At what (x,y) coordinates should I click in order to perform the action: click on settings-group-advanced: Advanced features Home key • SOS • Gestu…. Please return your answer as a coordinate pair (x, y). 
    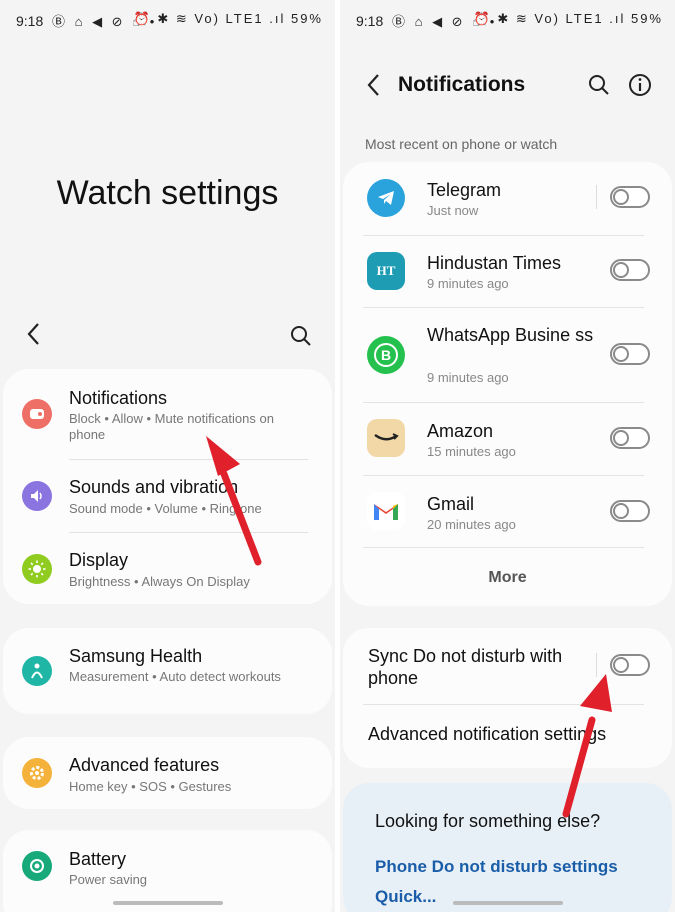
    Looking at the image, I should click on (167, 773).